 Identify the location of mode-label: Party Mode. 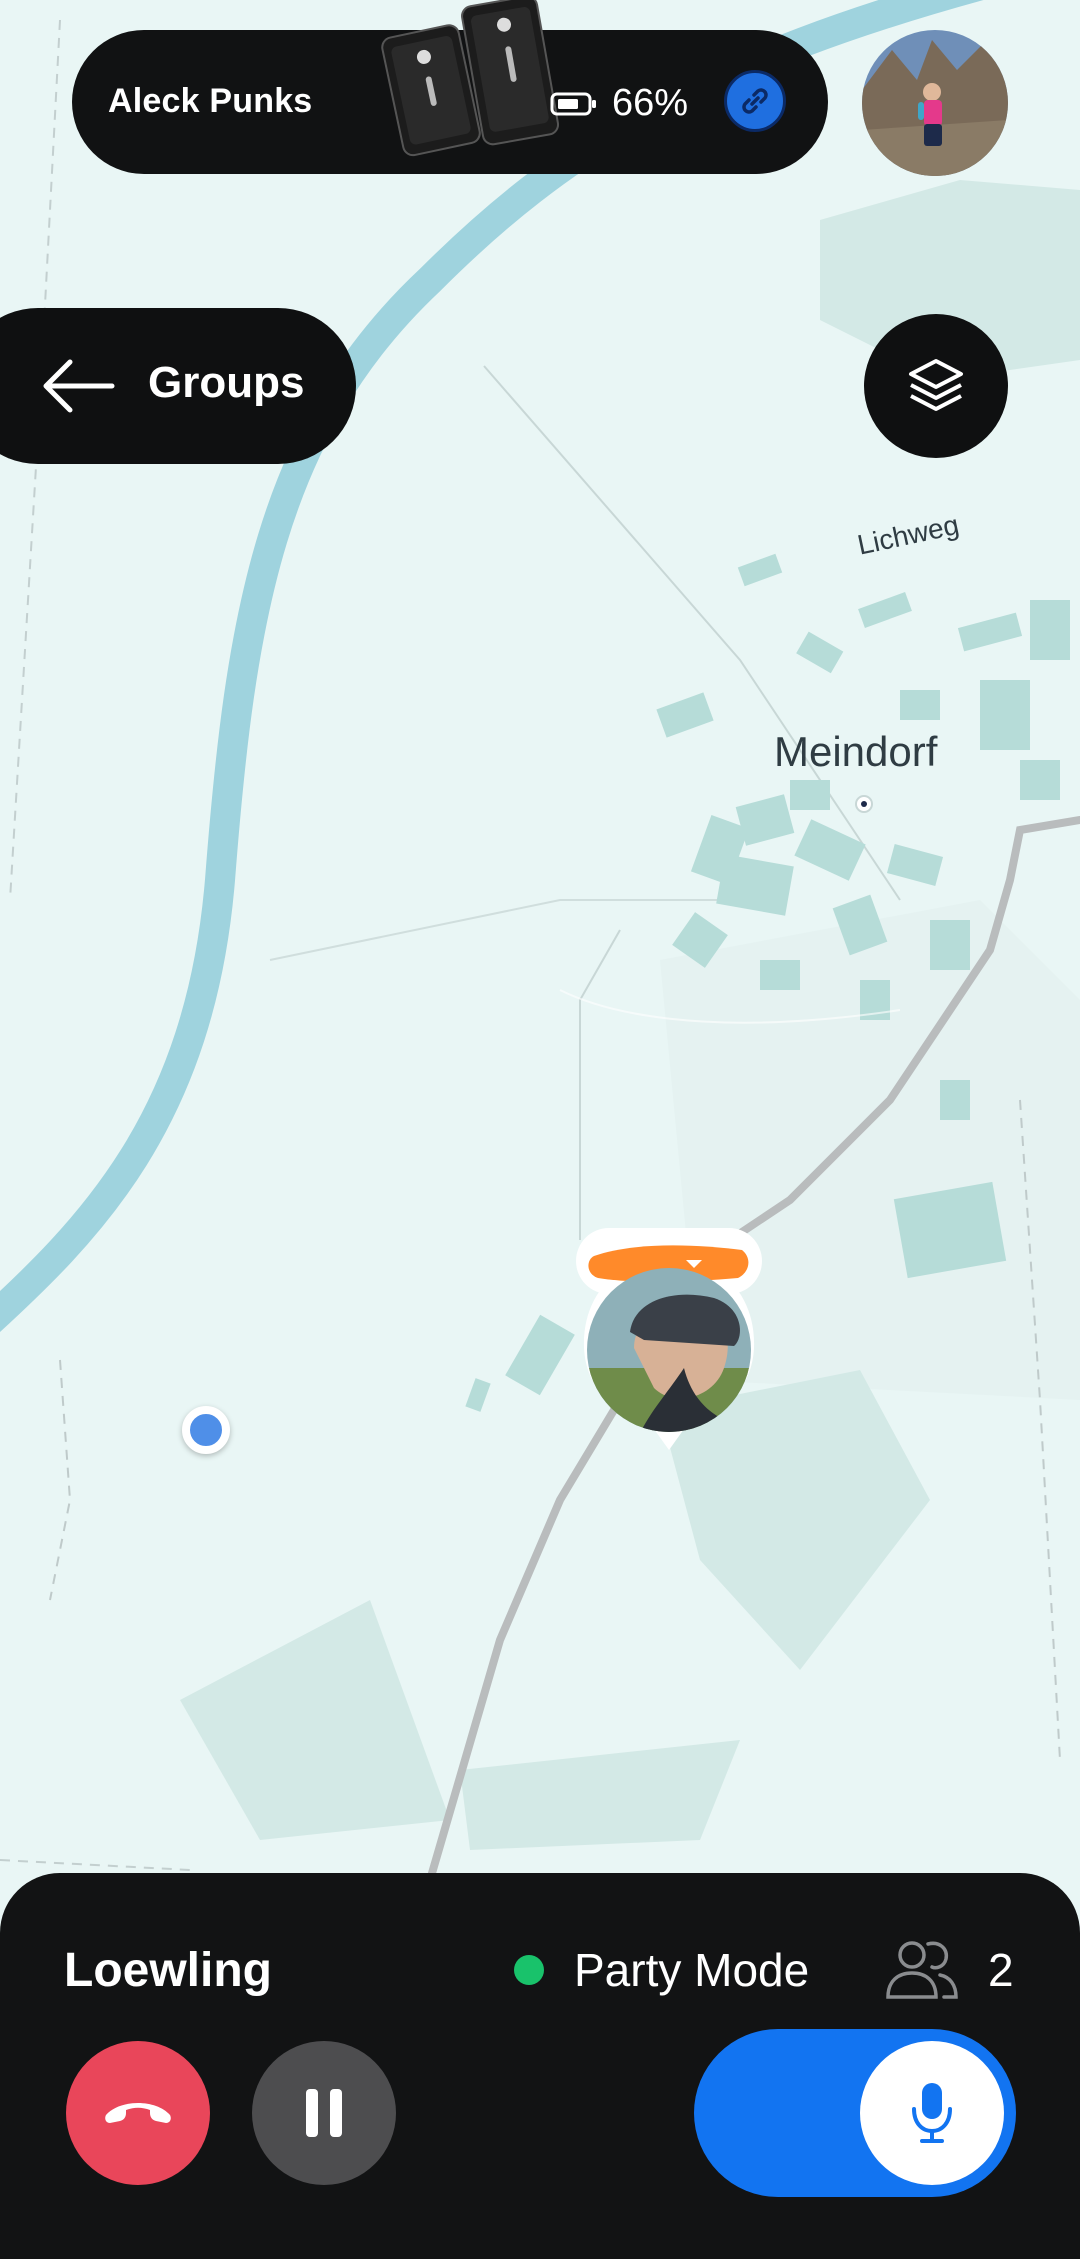
(691, 1970).